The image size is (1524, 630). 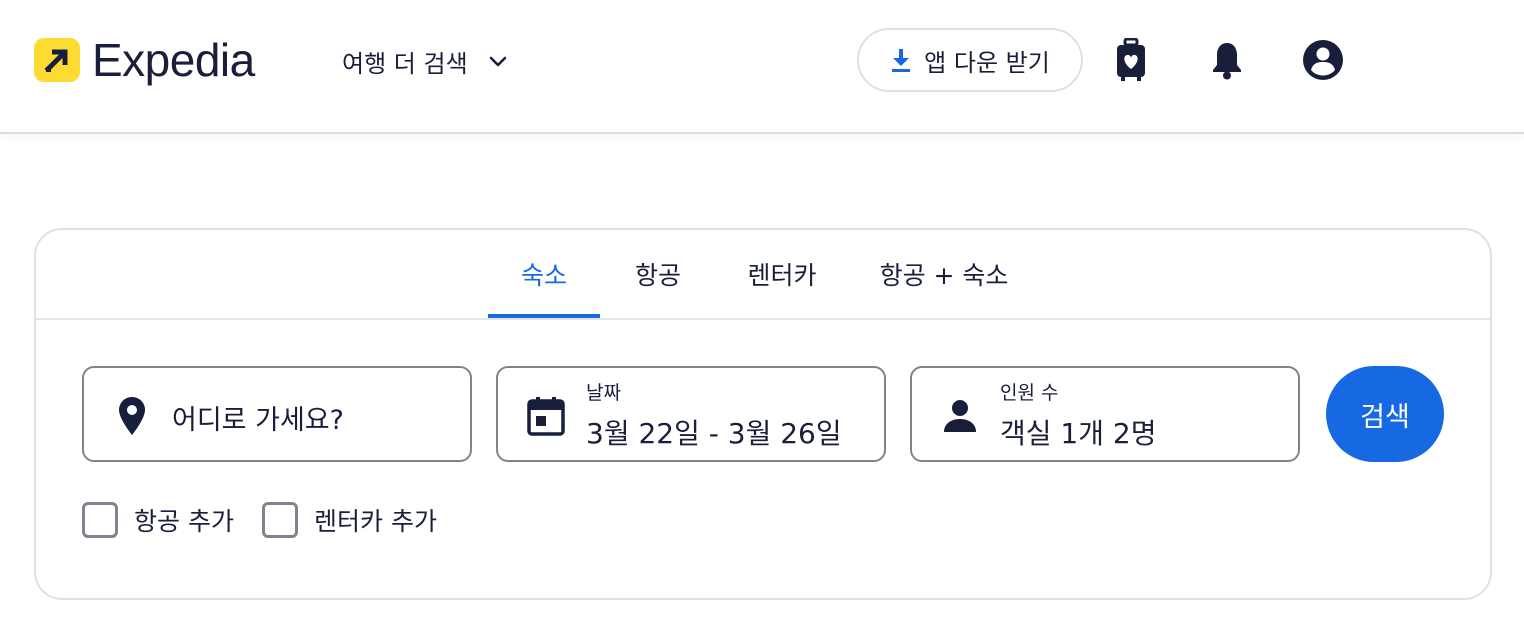 What do you see at coordinates (405, 64) in the screenshot?
I see `more-travel-label: 여행 더 검색` at bounding box center [405, 64].